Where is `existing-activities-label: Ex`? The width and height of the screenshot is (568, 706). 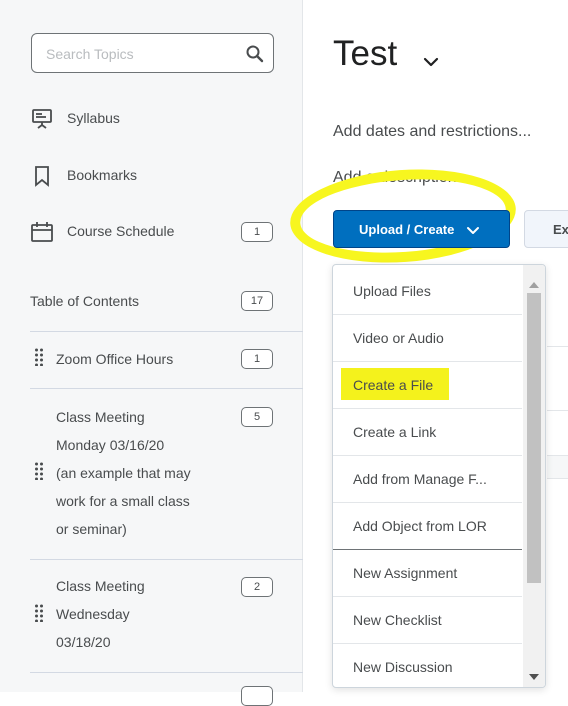
existing-activities-label: Ex is located at coordinates (560, 229).